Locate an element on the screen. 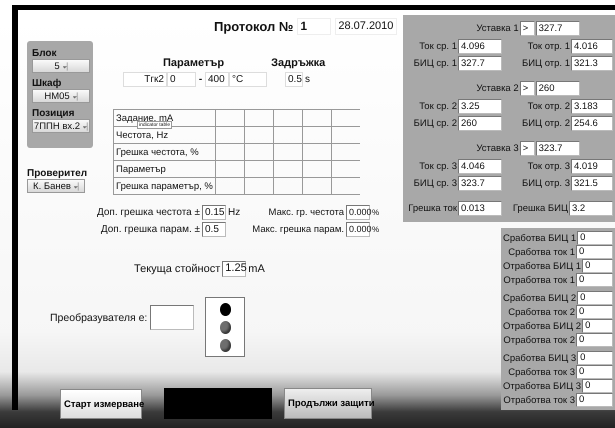 This screenshot has width=615, height=428. current-value-field: 1.25 is located at coordinates (234, 269).